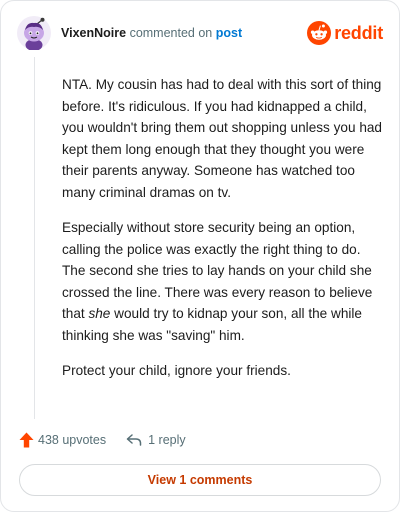  Describe the element at coordinates (34, 33) in the screenshot. I see `user-avatar` at that location.